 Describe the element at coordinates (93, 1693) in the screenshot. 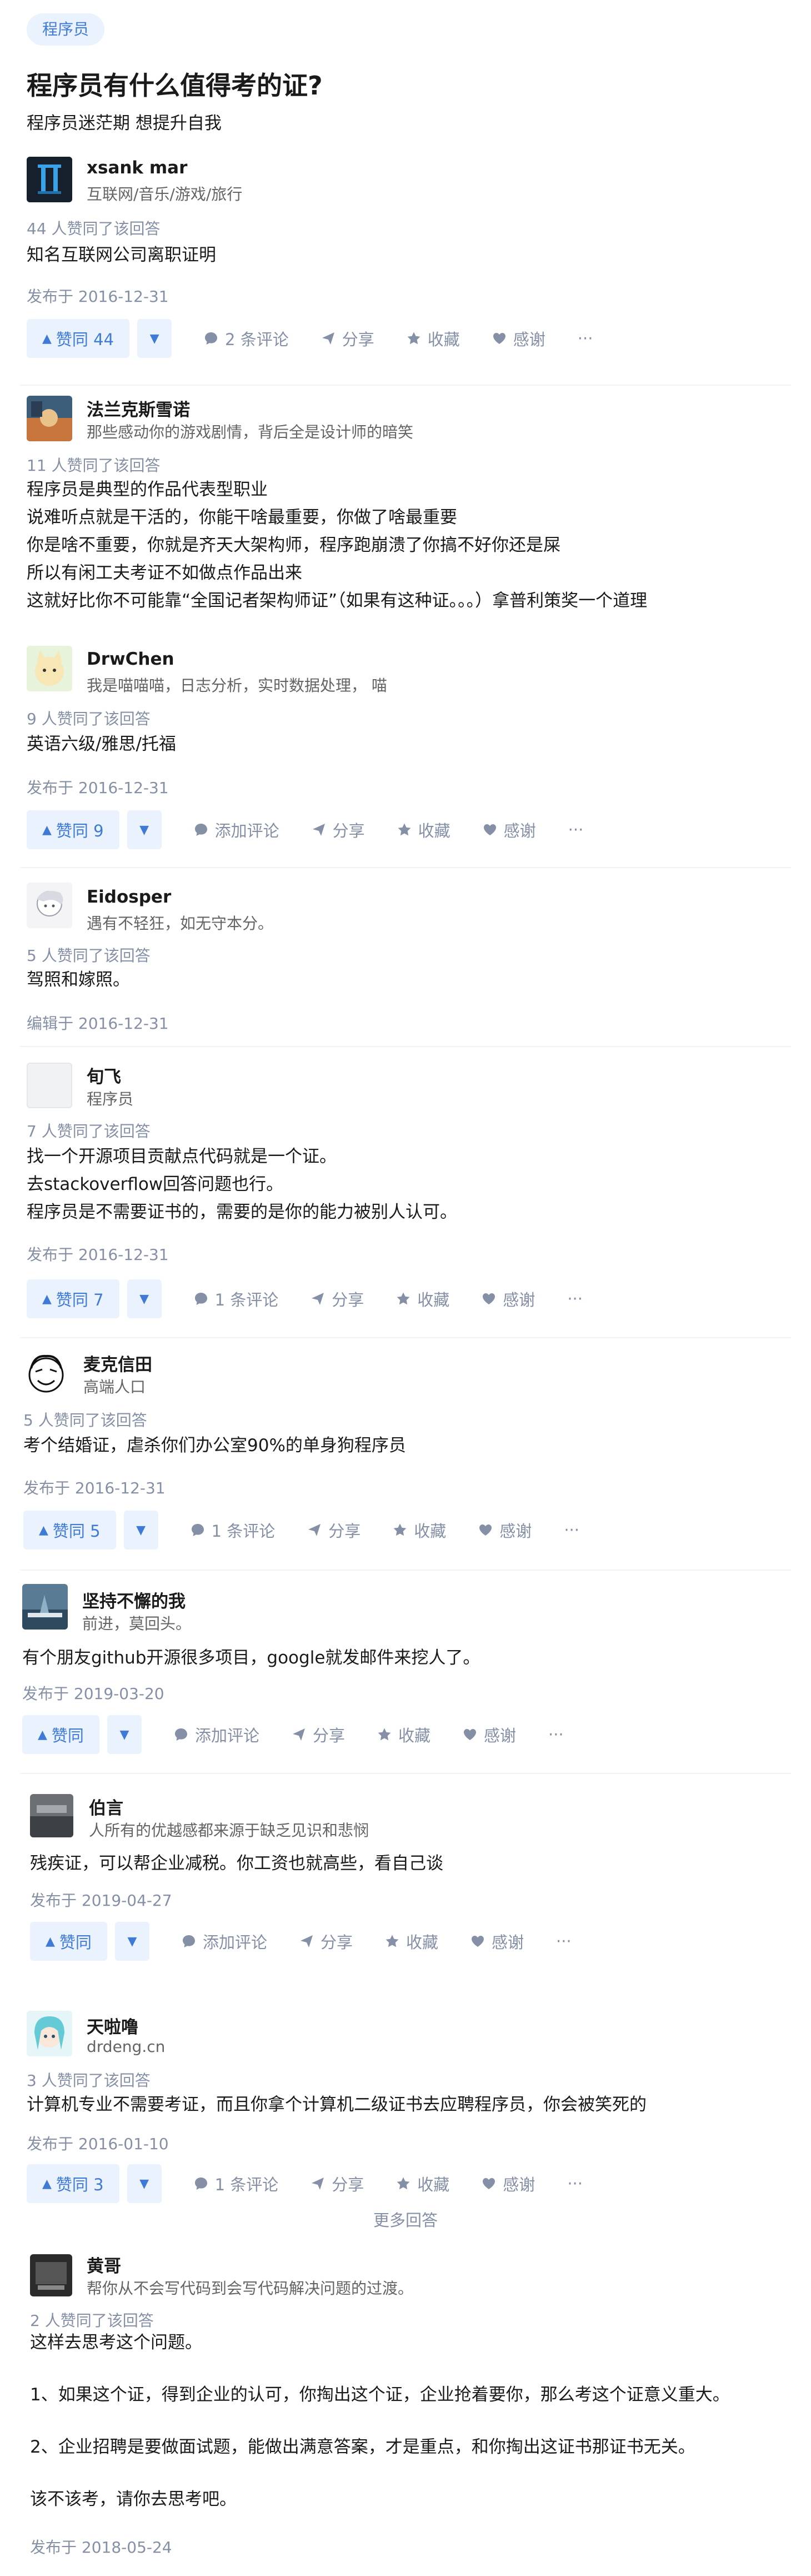

I see `answer-date: 发布于 2019-03-20` at that location.